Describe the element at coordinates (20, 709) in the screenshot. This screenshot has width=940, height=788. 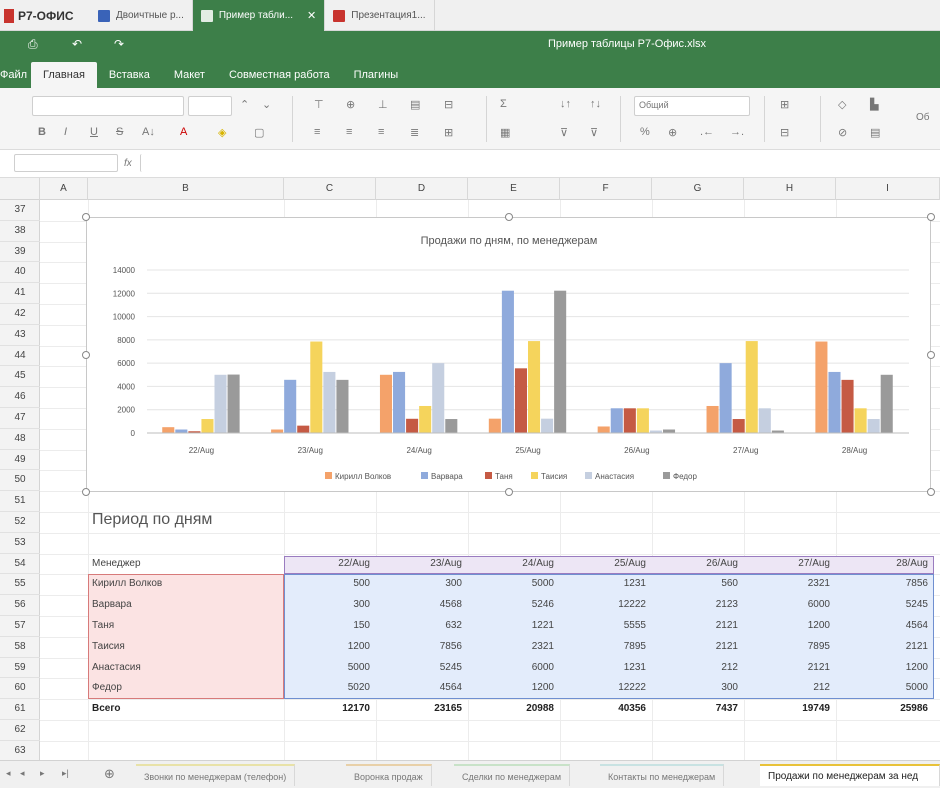
I see `row-header: 61` at that location.